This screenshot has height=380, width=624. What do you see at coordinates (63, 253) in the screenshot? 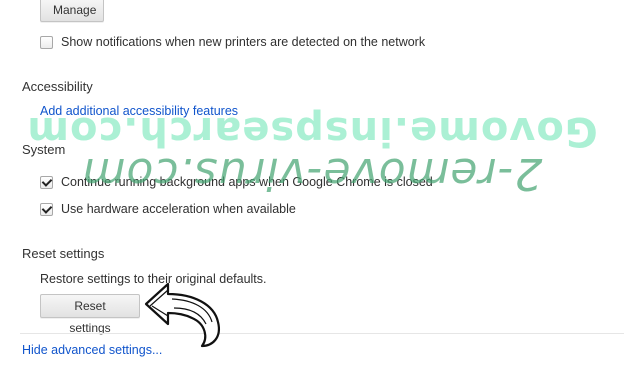
I see `reset-settings-heading: Reset settings` at bounding box center [63, 253].